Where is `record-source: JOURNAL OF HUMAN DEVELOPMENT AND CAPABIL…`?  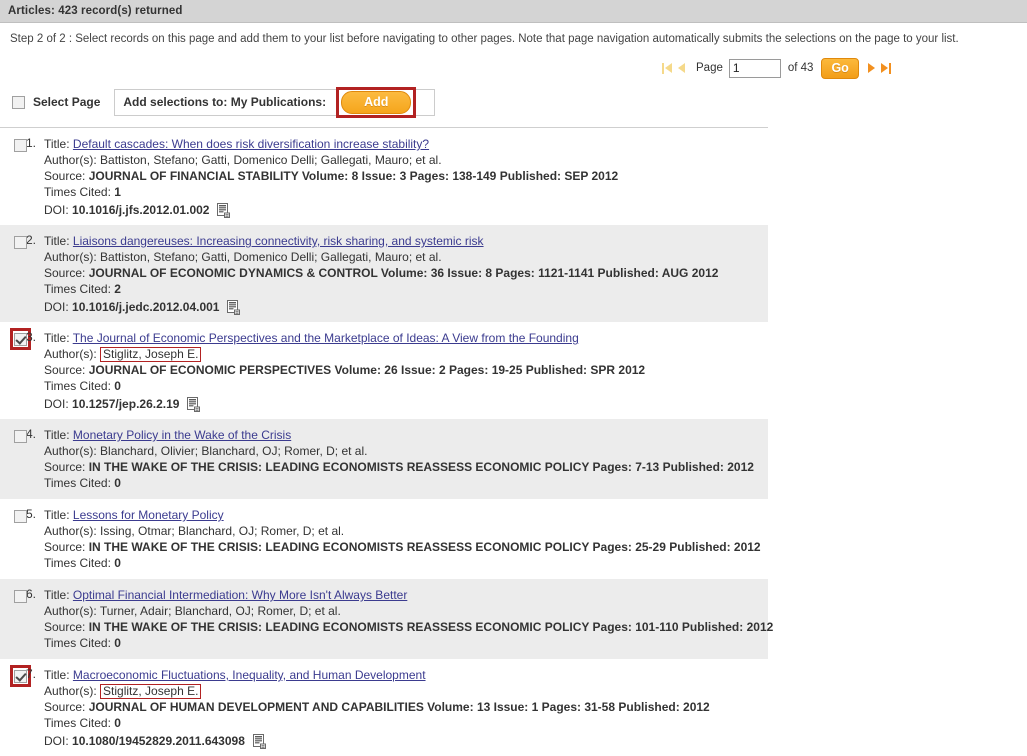
record-source: JOURNAL OF HUMAN DEVELOPMENT AND CAPABIL… is located at coordinates (399, 707).